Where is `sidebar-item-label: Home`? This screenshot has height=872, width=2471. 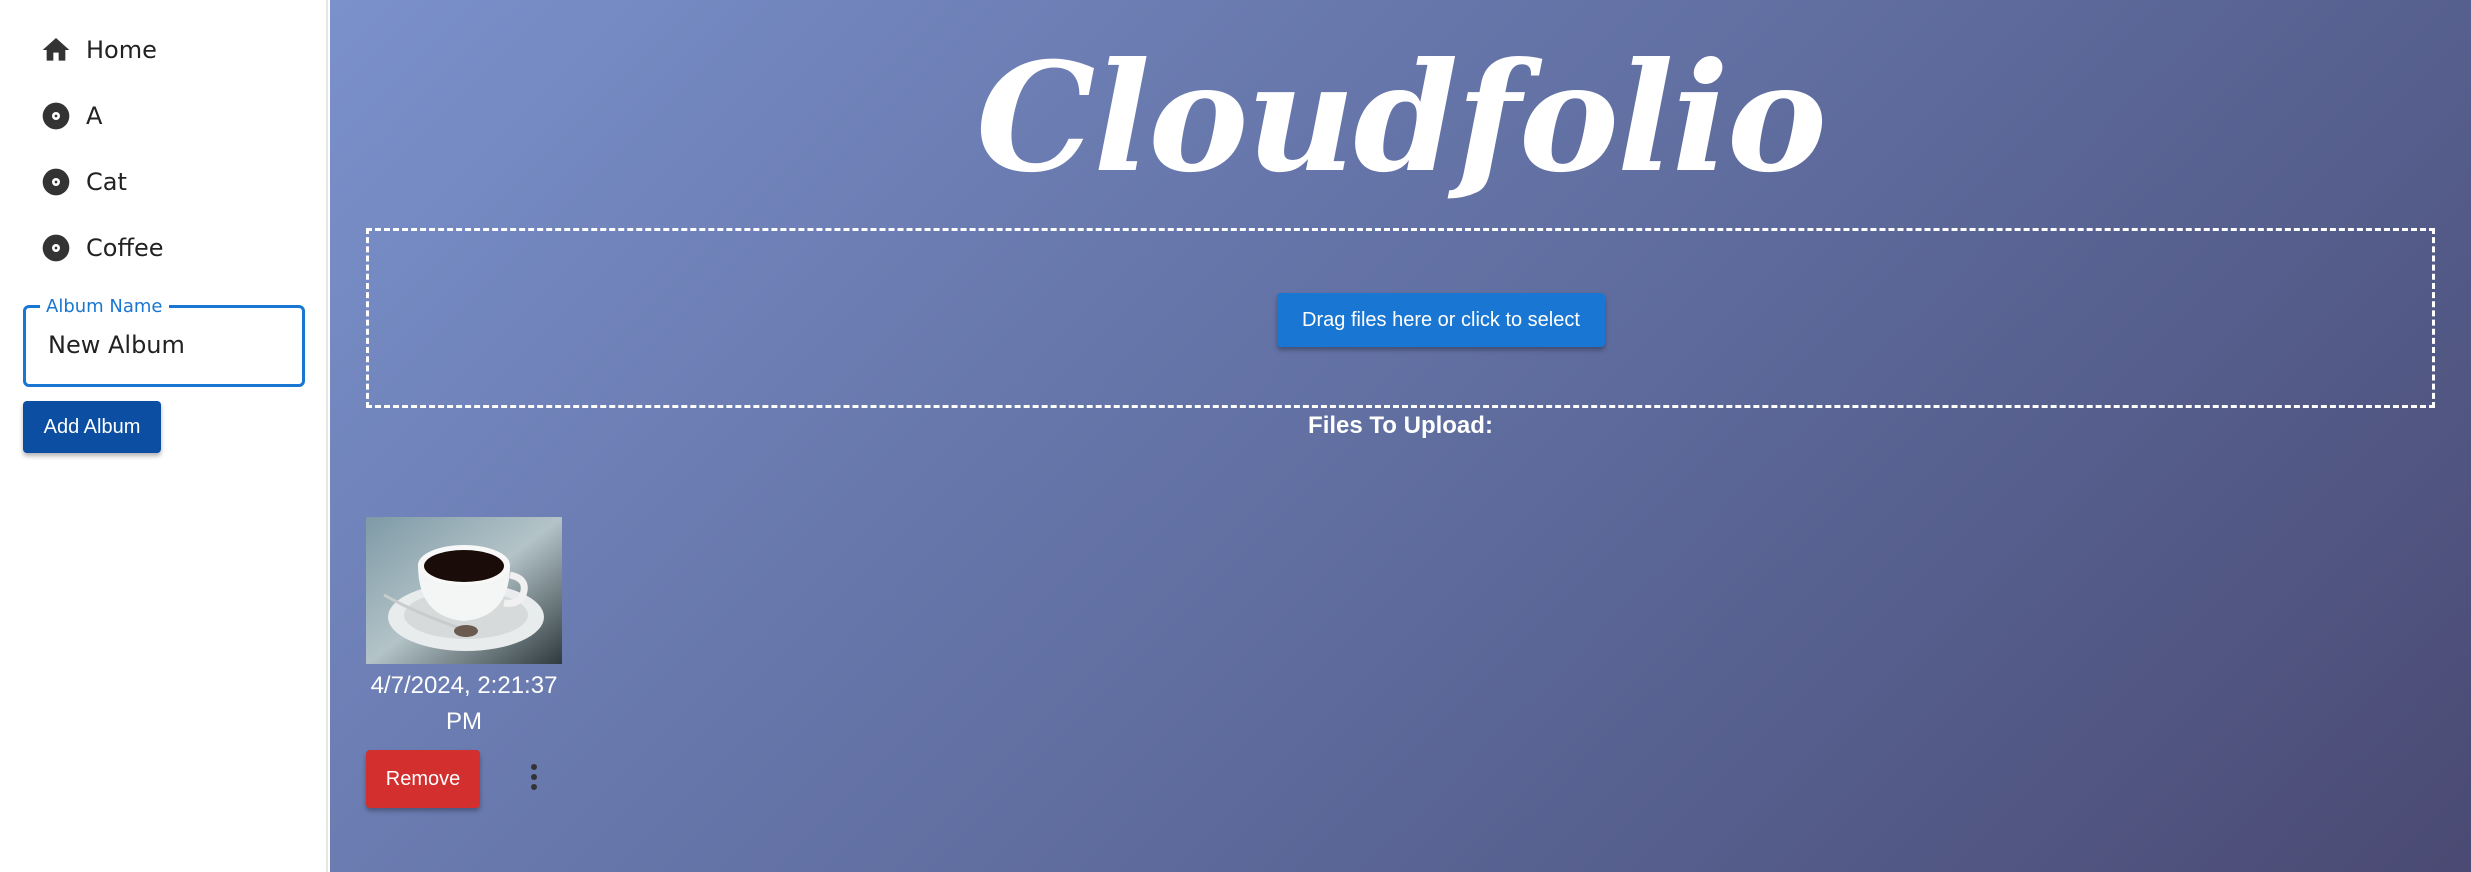 sidebar-item-label: Home is located at coordinates (121, 50).